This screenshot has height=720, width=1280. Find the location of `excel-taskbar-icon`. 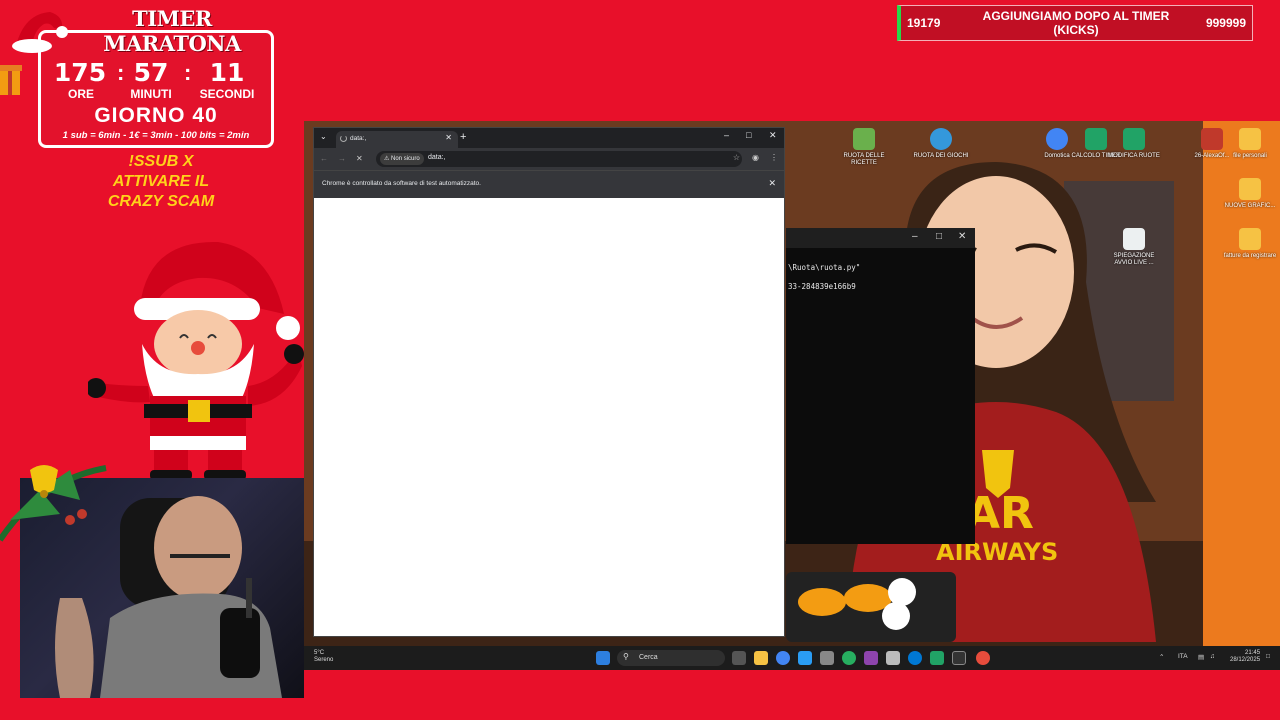

excel-taskbar-icon is located at coordinates (937, 658).